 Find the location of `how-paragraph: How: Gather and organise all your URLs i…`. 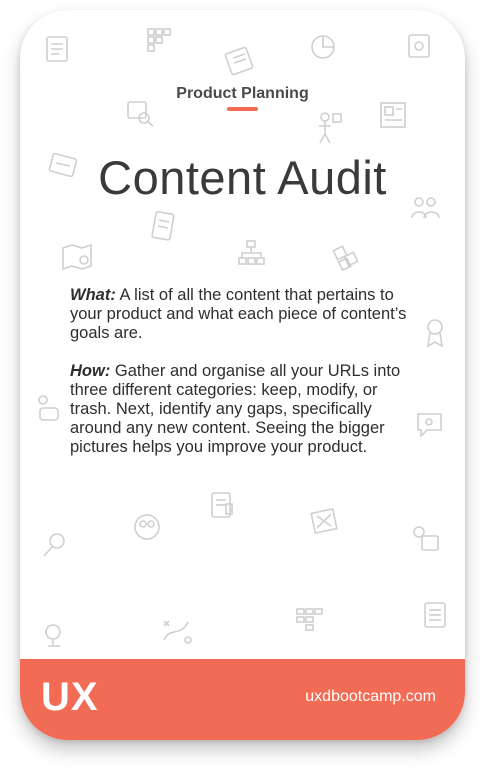

how-paragraph: How: Gather and organise all your URLs i… is located at coordinates (242, 409).